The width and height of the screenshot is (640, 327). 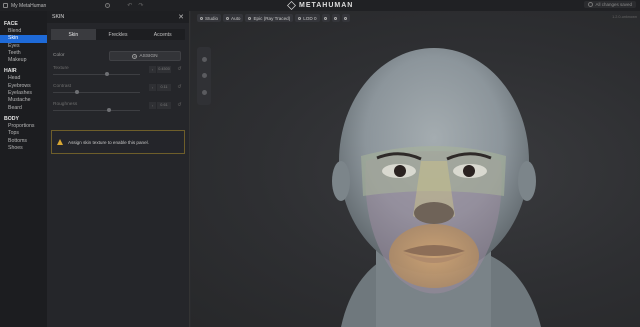 I want to click on nav-item-eyelashes: Eyelashes, so click(x=23, y=93).